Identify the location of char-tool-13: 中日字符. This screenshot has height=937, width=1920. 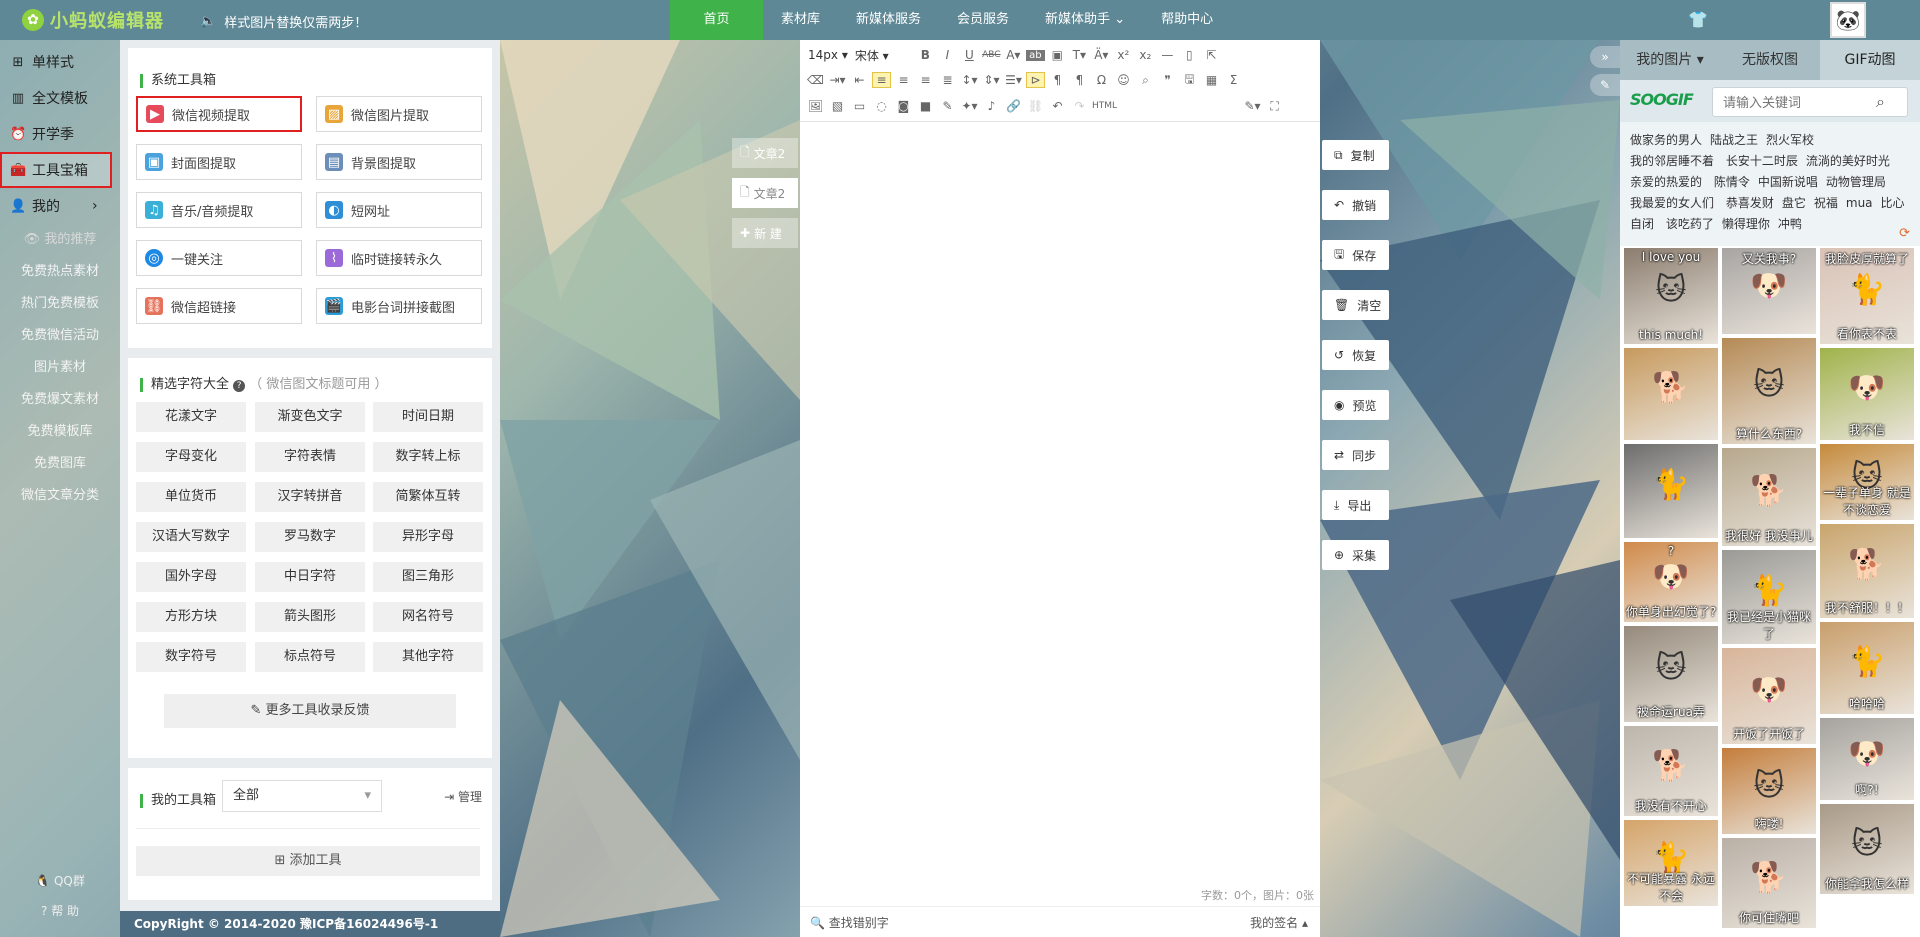
(310, 577).